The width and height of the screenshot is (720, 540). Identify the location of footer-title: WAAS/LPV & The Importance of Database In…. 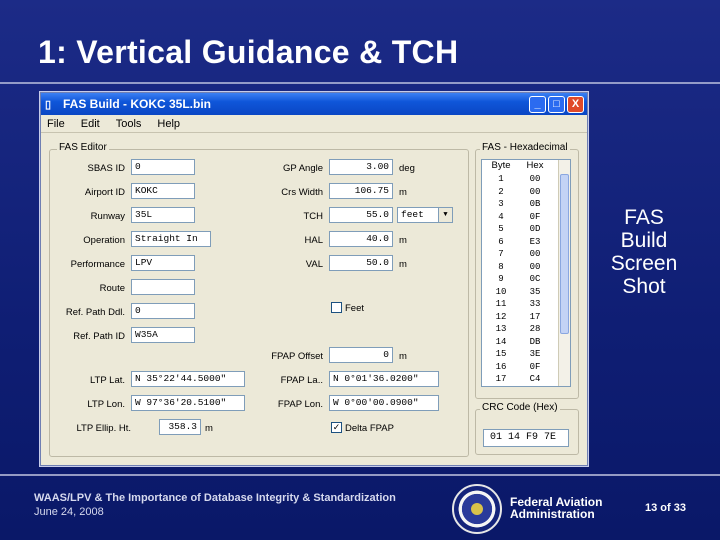
(215, 498).